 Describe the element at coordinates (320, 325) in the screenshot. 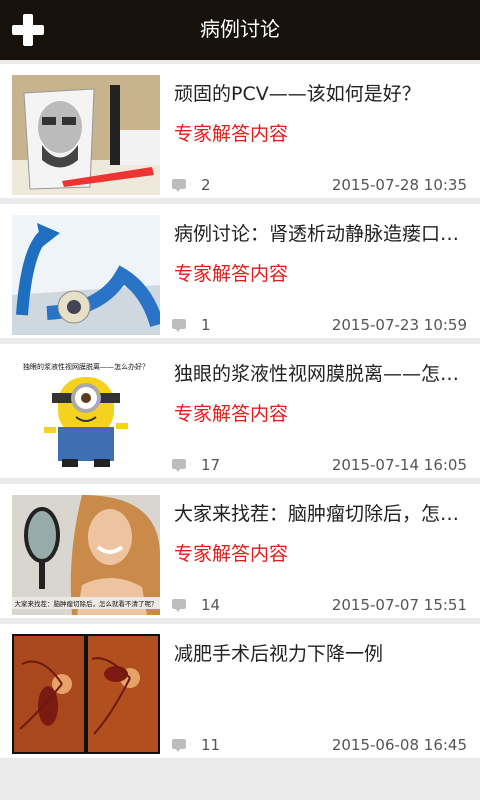

I see `post-meta: 1 2015-07-23 10:59` at that location.